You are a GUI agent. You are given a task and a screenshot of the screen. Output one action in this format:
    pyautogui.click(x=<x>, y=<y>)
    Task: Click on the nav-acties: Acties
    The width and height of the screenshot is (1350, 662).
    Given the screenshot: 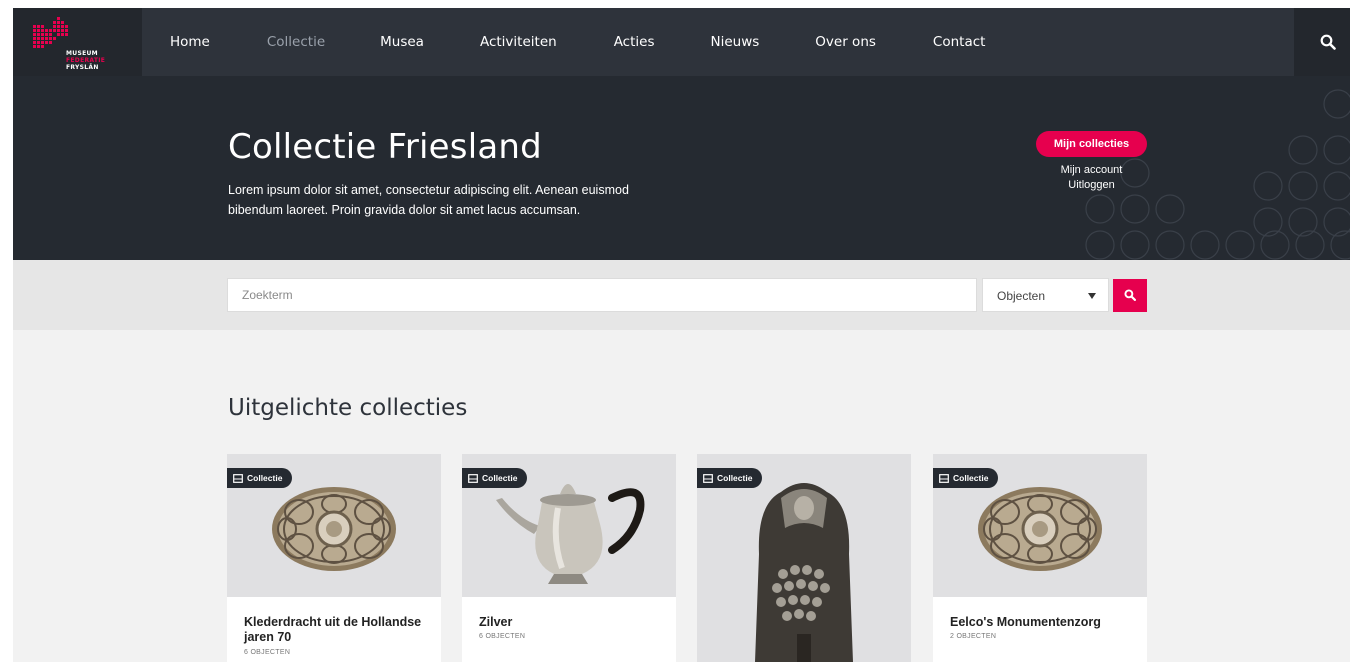 What is the action you would take?
    pyautogui.click(x=634, y=42)
    